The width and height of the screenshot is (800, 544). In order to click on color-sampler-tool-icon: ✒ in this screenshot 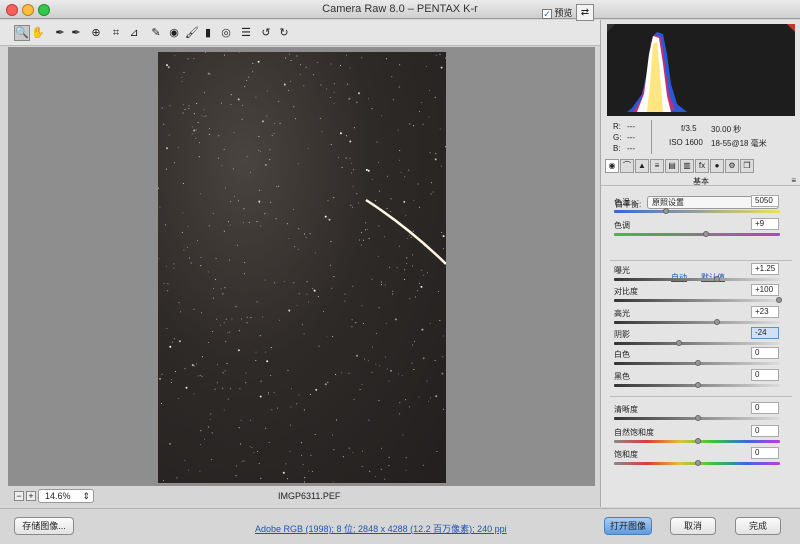, I will do `click(76, 33)`.